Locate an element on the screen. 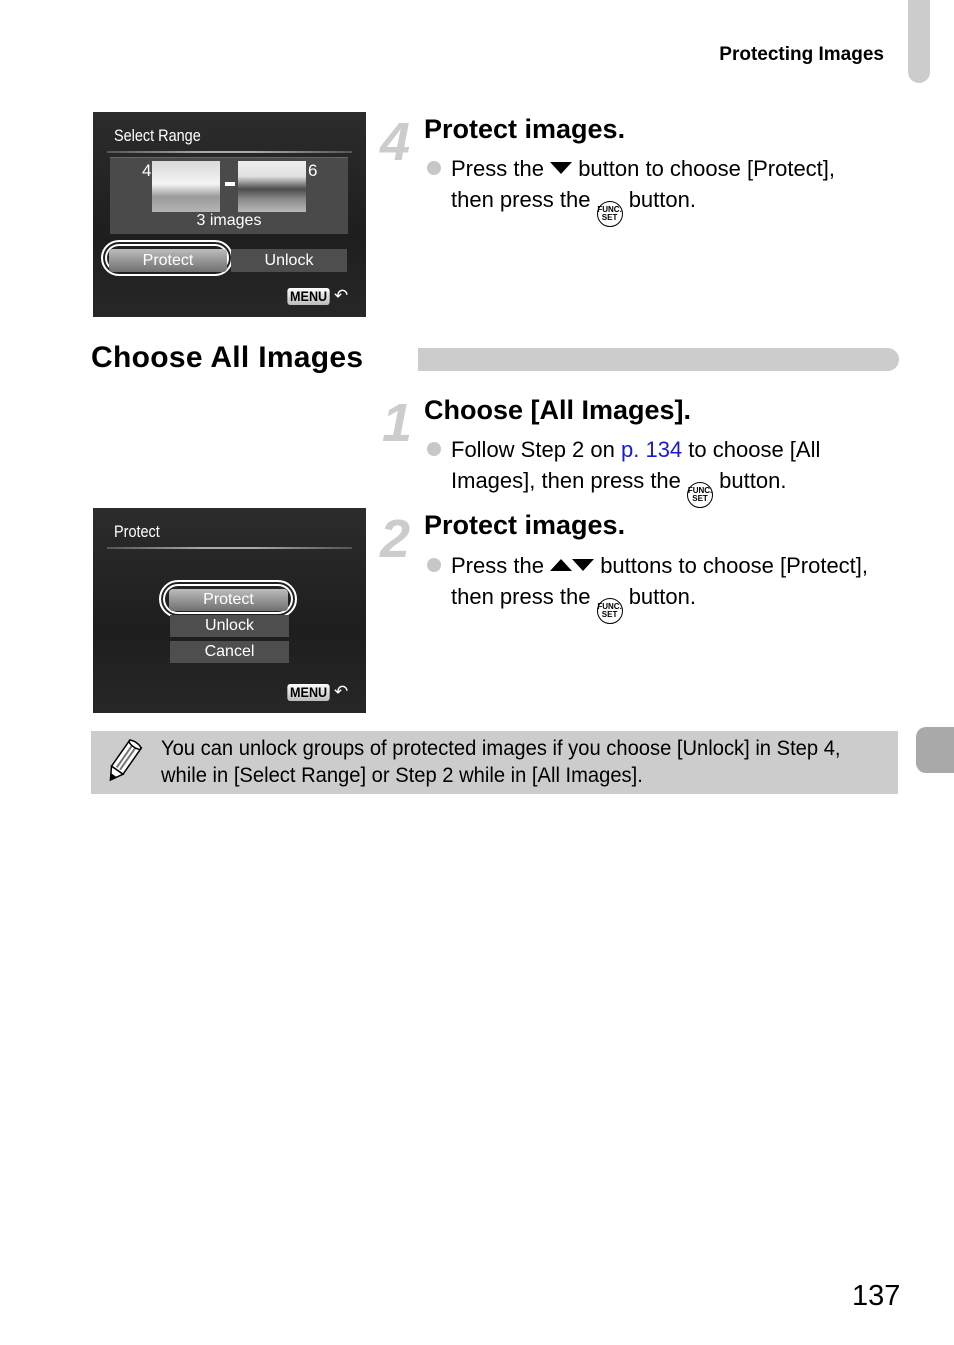 Image resolution: width=954 pixels, height=1345 pixels. unlock-button: Unlock is located at coordinates (289, 260).